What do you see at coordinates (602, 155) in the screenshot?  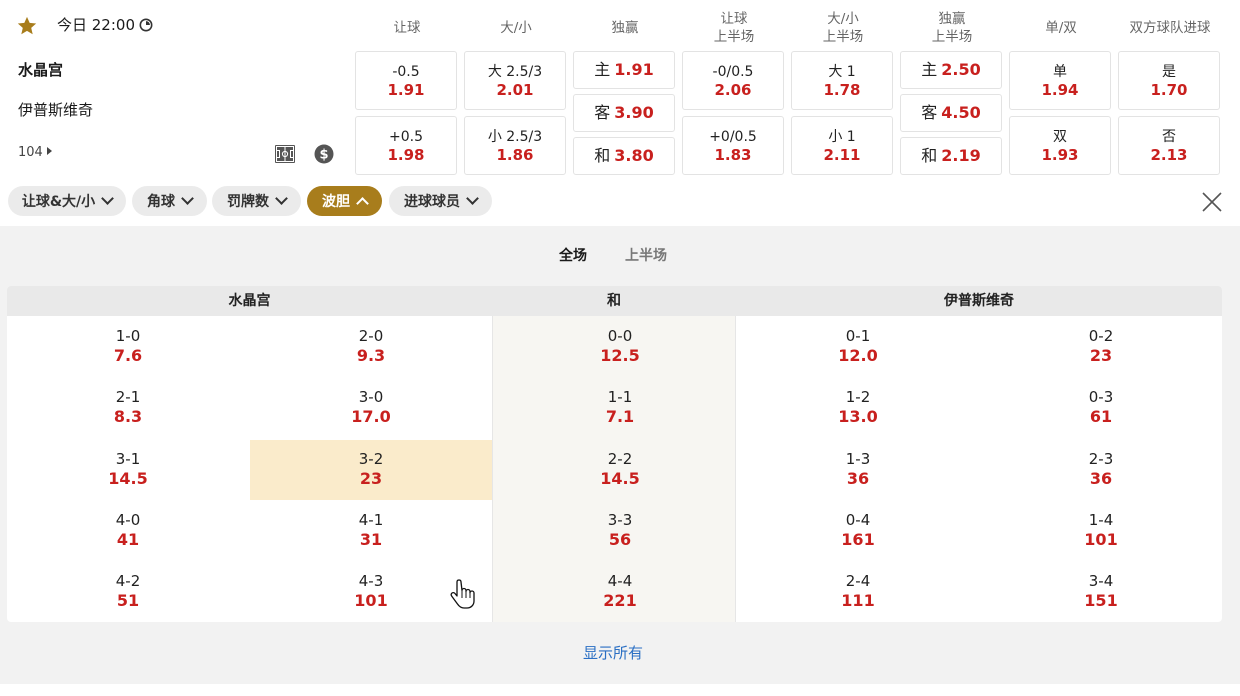 I see `odds-label: 和` at bounding box center [602, 155].